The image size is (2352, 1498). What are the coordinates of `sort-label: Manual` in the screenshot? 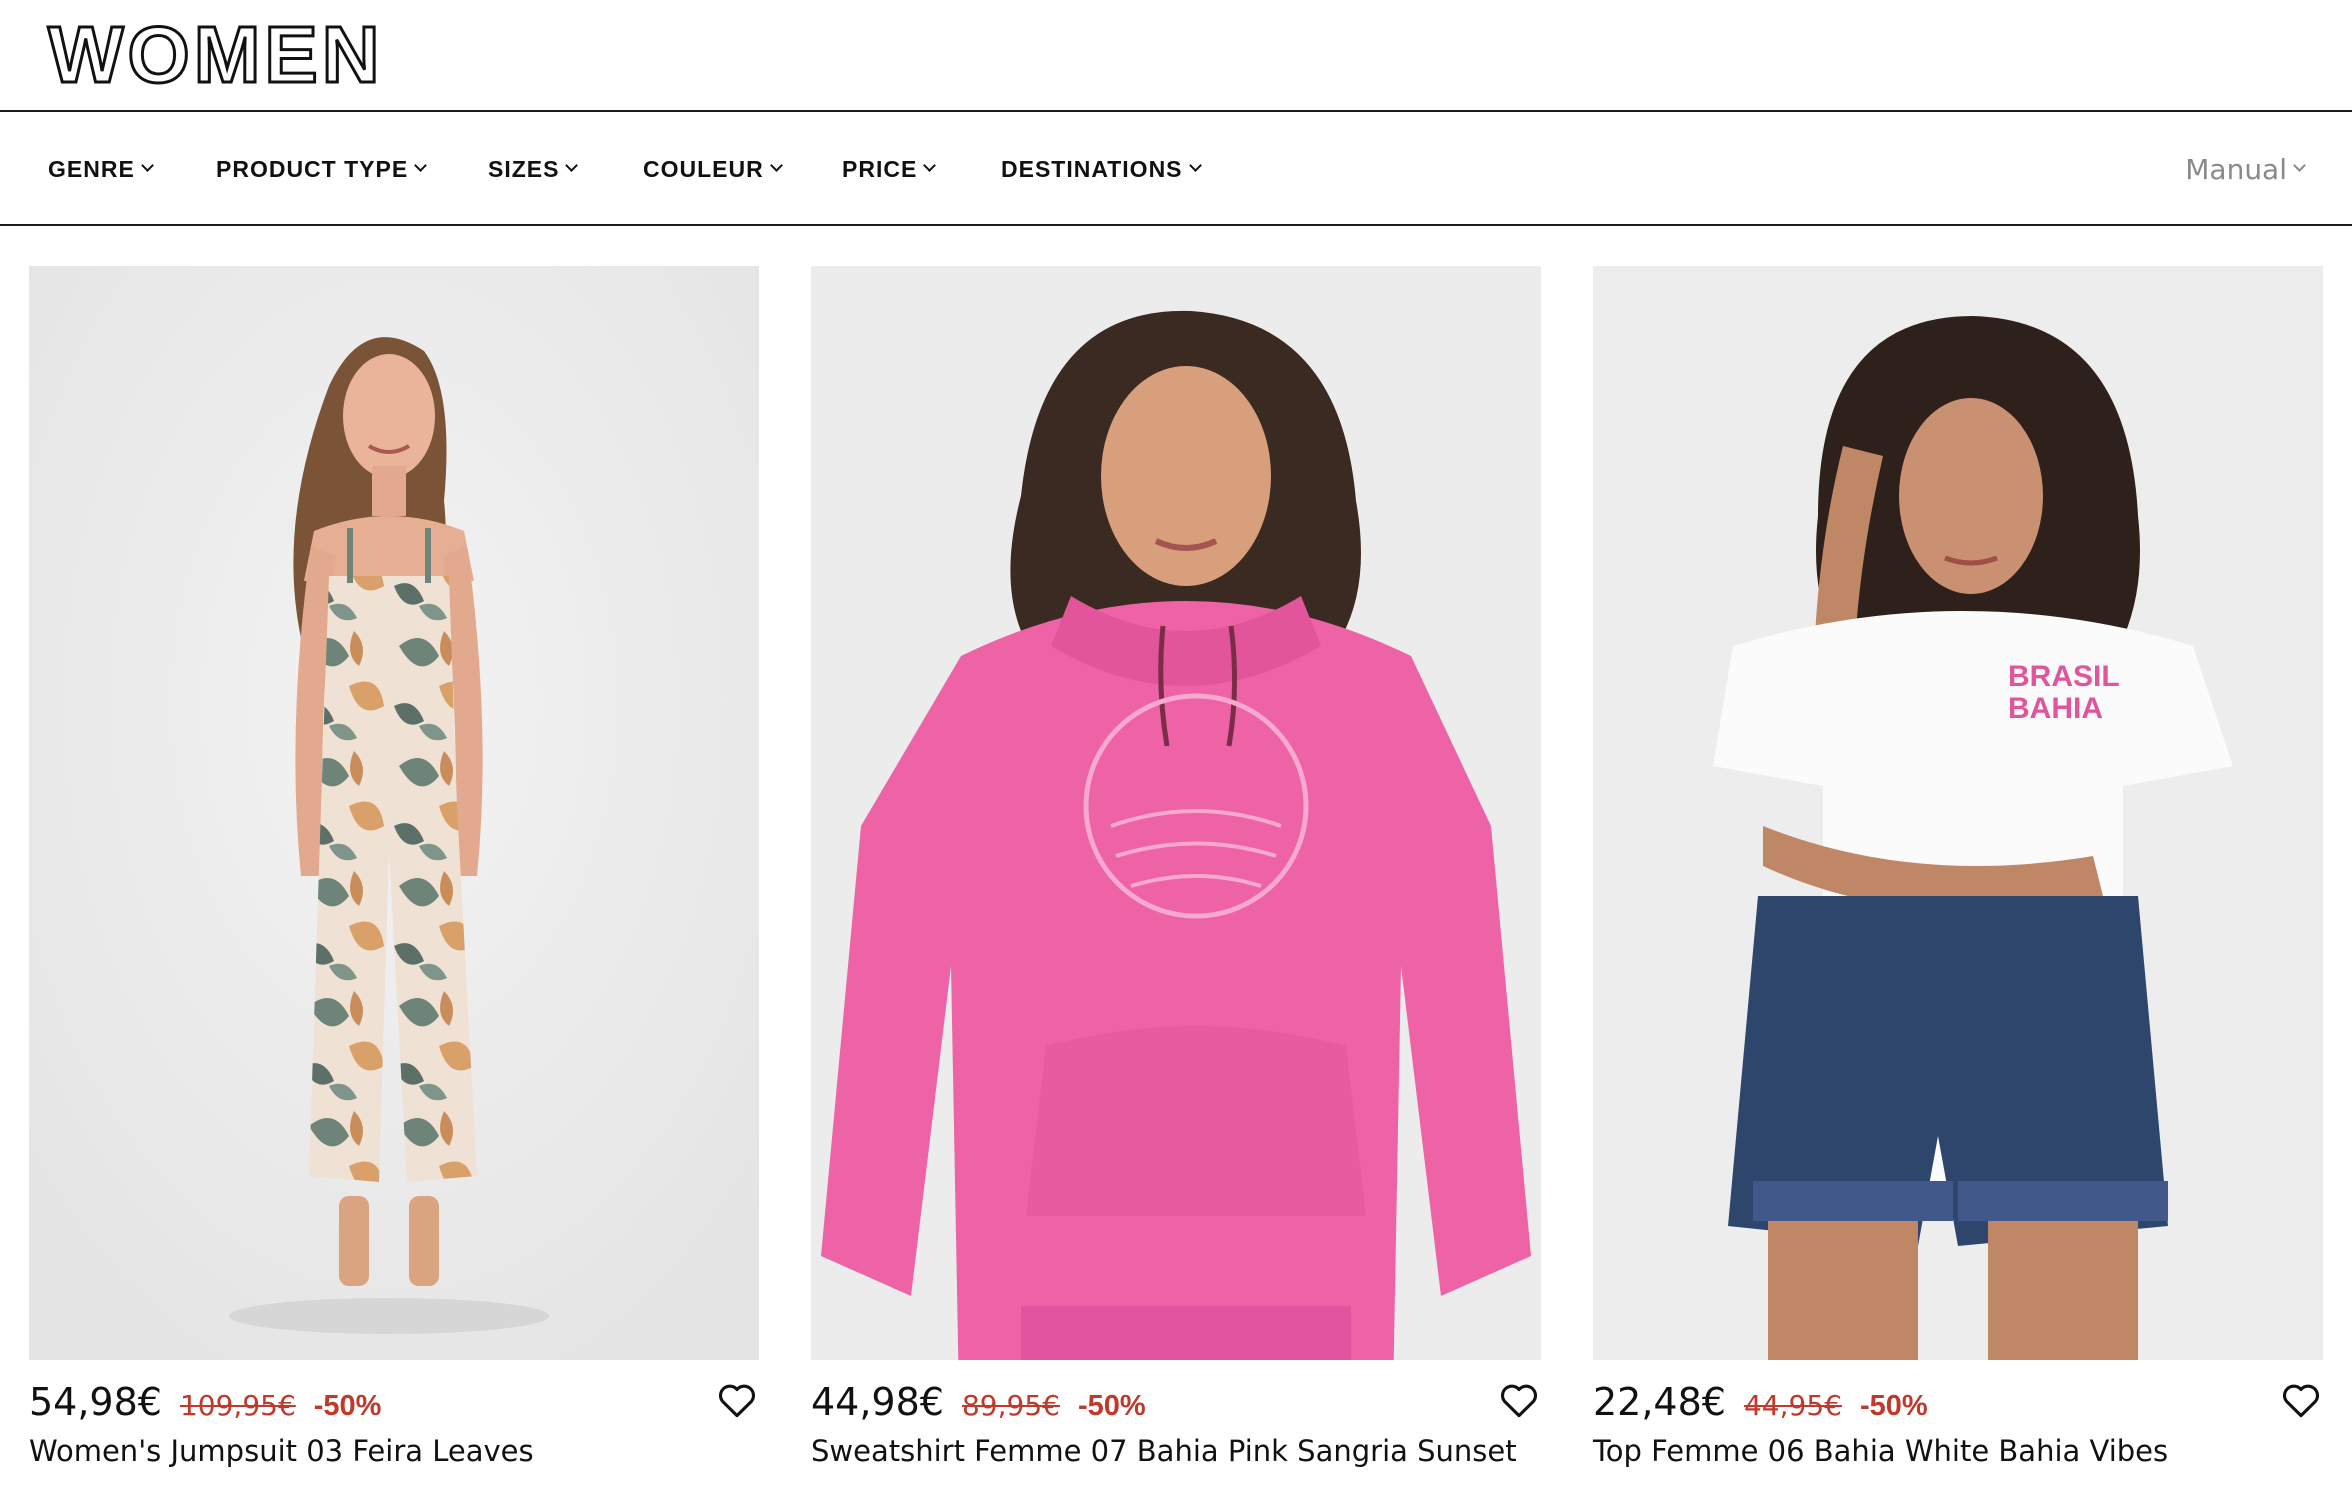 It's located at (2236, 169).